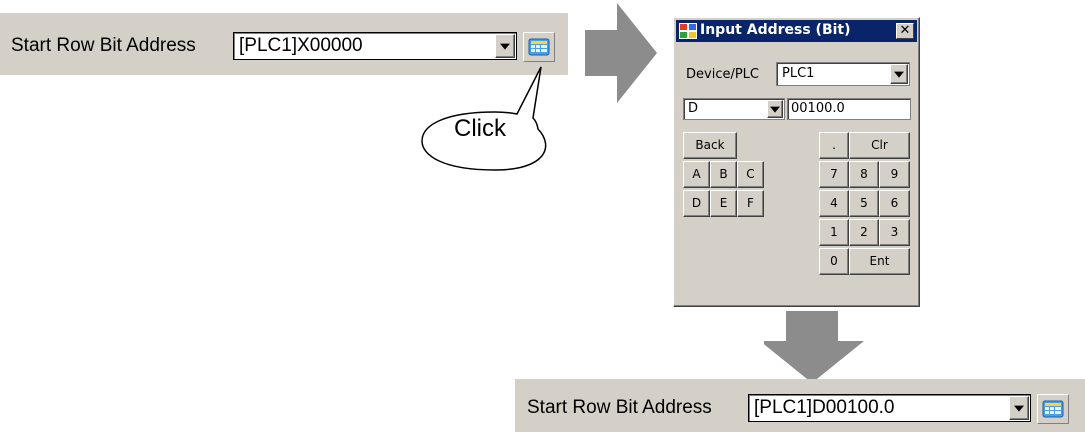  What do you see at coordinates (894, 203) in the screenshot?
I see `key-6: 6` at bounding box center [894, 203].